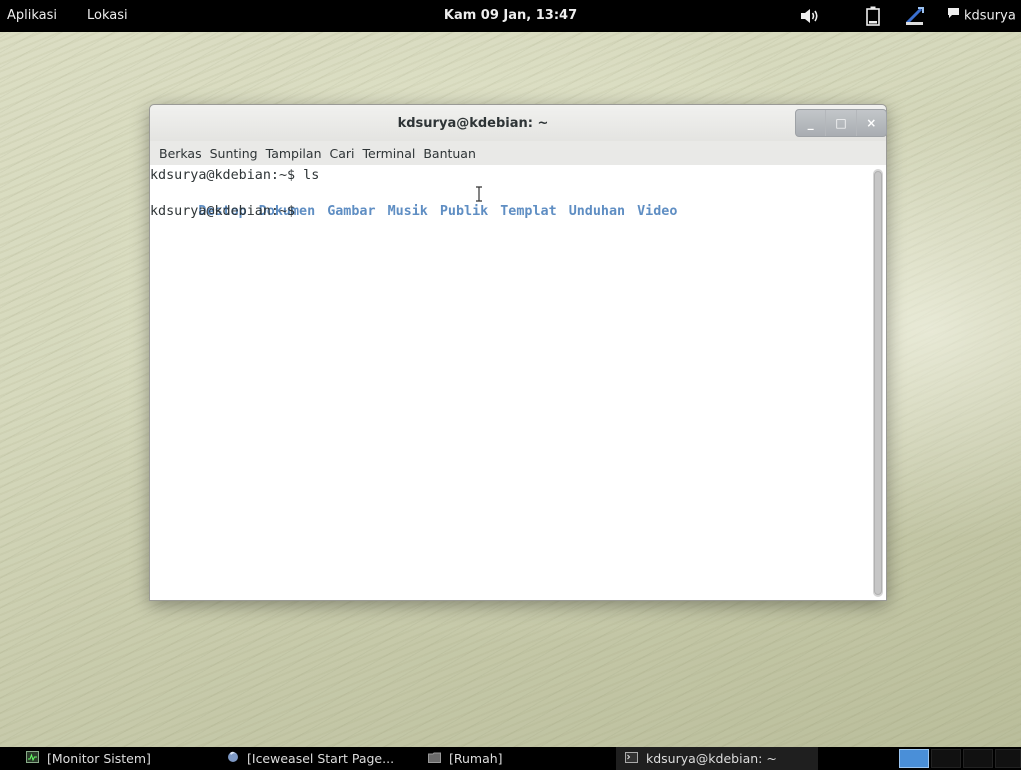 The image size is (1021, 770). I want to click on battery-icon, so click(873, 16).